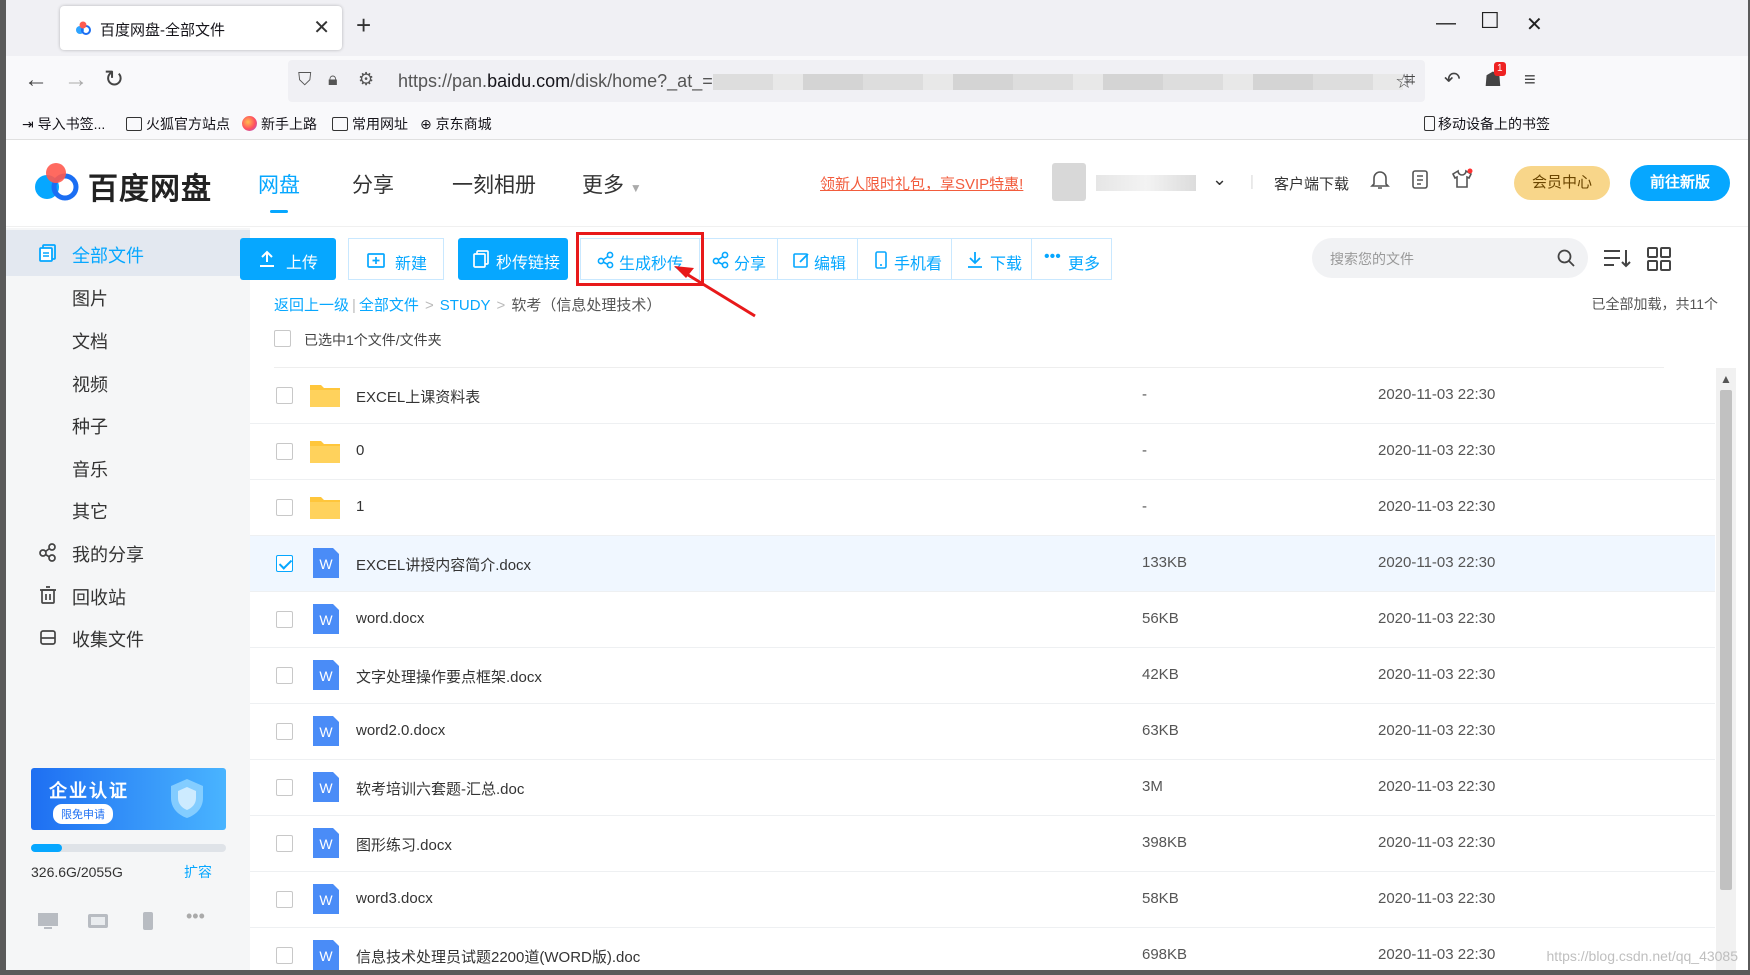  I want to click on nav-netdisk: 网盘, so click(279, 191).